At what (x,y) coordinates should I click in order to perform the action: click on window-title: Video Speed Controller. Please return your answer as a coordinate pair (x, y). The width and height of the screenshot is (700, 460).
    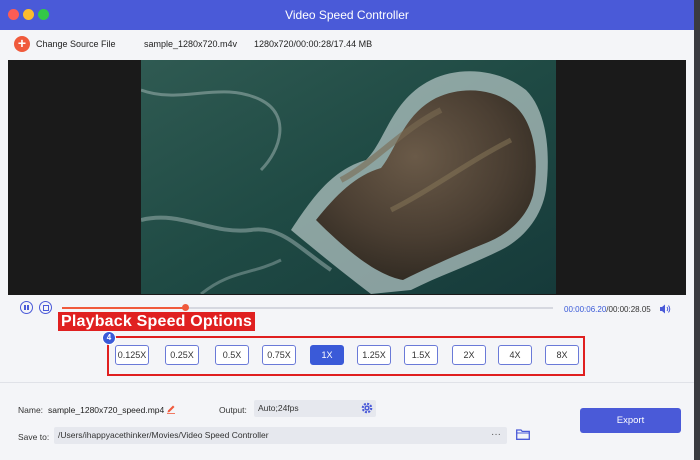
    Looking at the image, I should click on (347, 15).